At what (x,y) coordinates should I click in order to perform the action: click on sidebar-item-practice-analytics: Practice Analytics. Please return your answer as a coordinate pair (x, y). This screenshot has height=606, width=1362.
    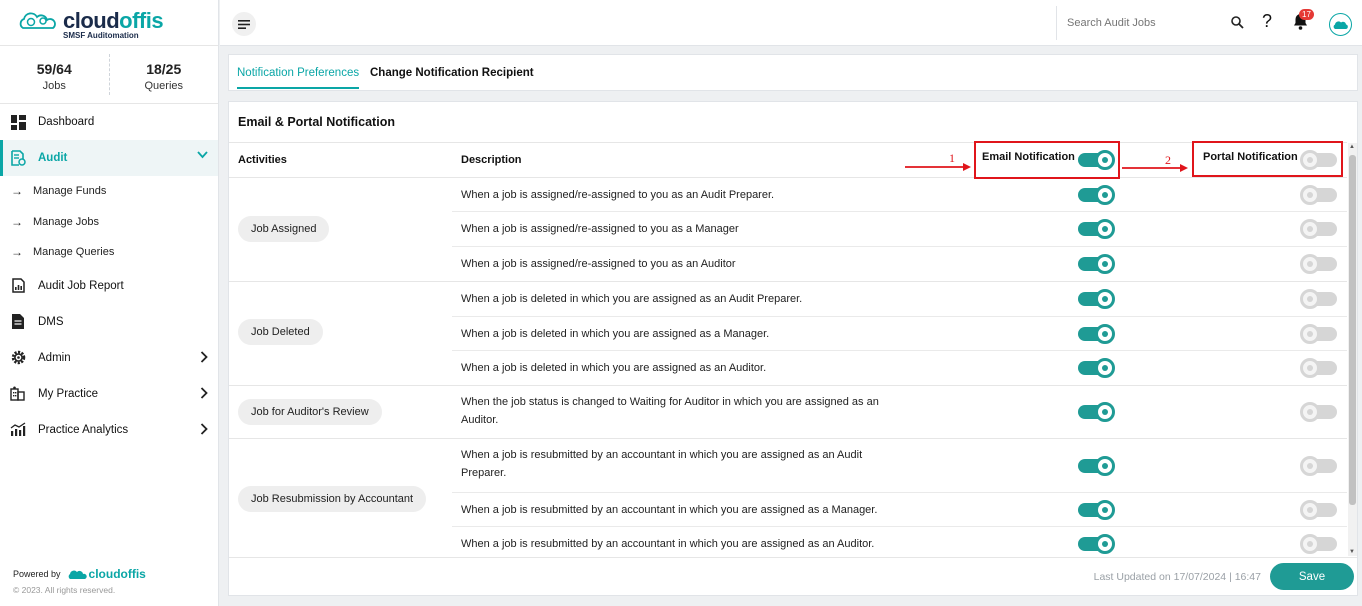
    Looking at the image, I should click on (109, 430).